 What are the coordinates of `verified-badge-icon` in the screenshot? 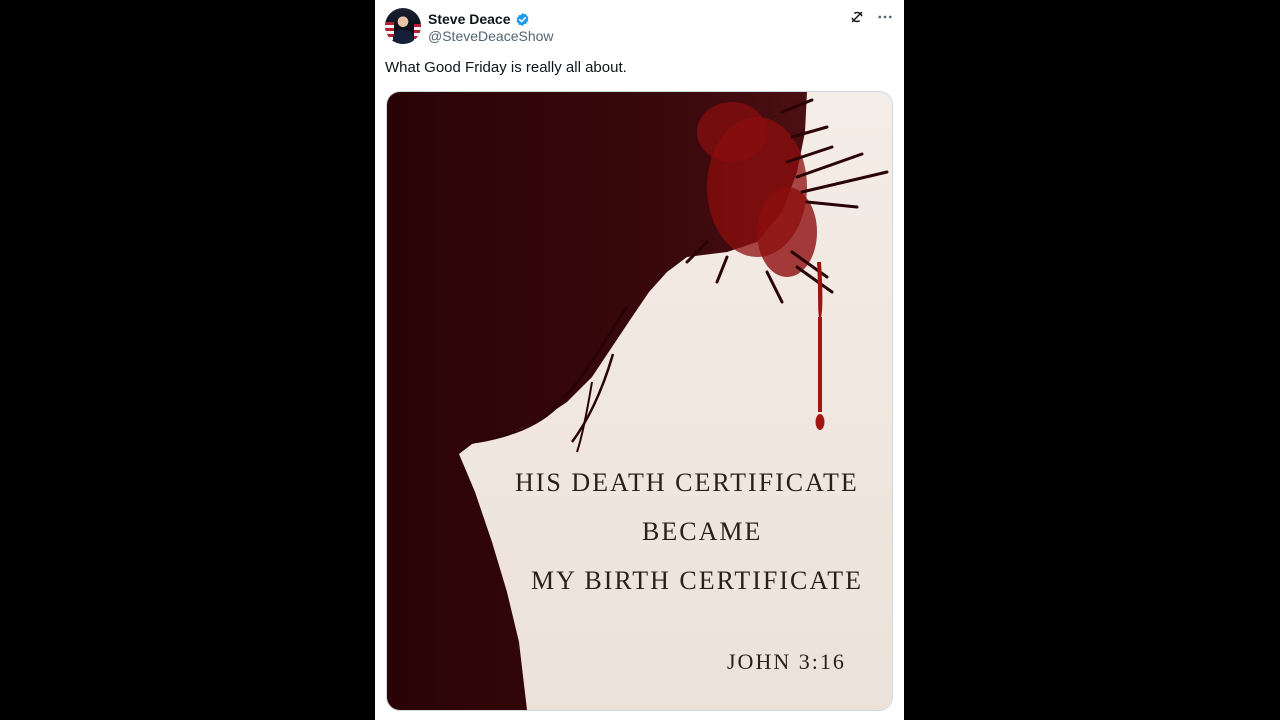 It's located at (522, 19).